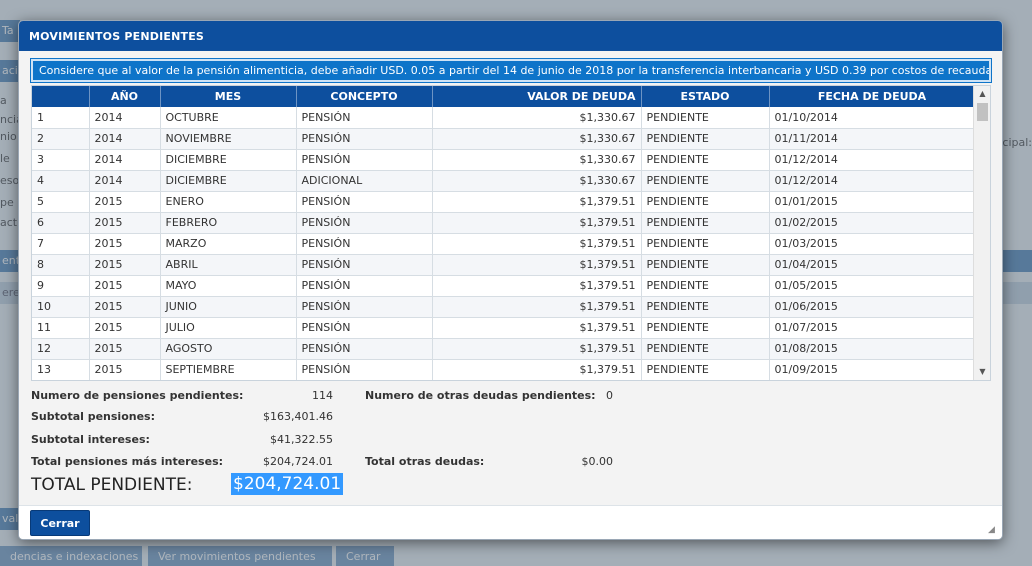 This screenshot has width=1032, height=566. What do you see at coordinates (228, 286) in the screenshot?
I see `row-mes: MAYO` at bounding box center [228, 286].